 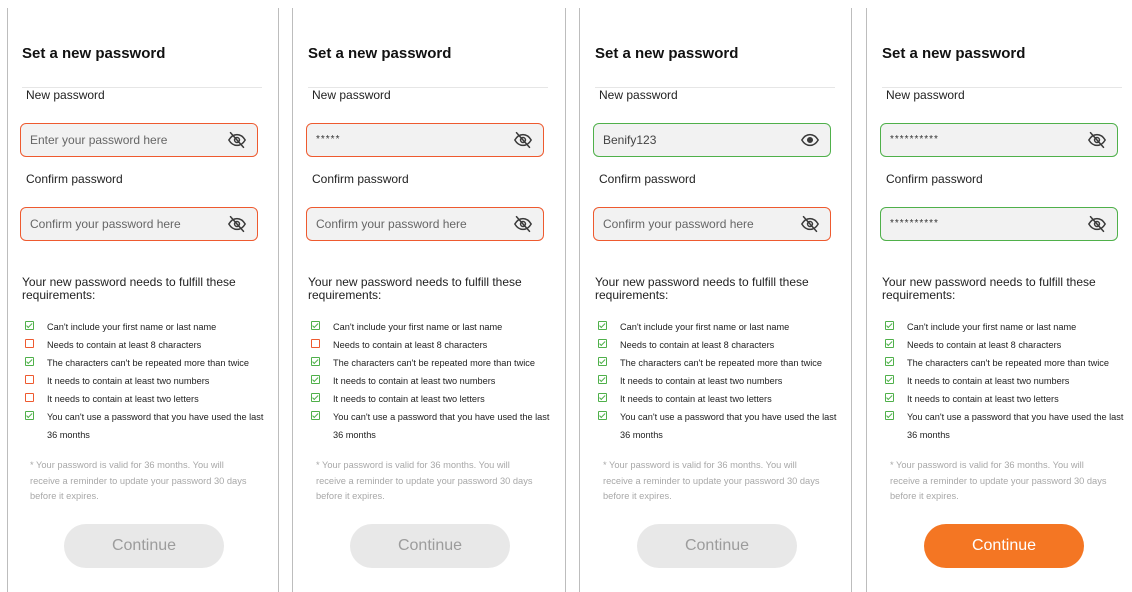 I want to click on new-password-input-text: **********, so click(x=914, y=139).